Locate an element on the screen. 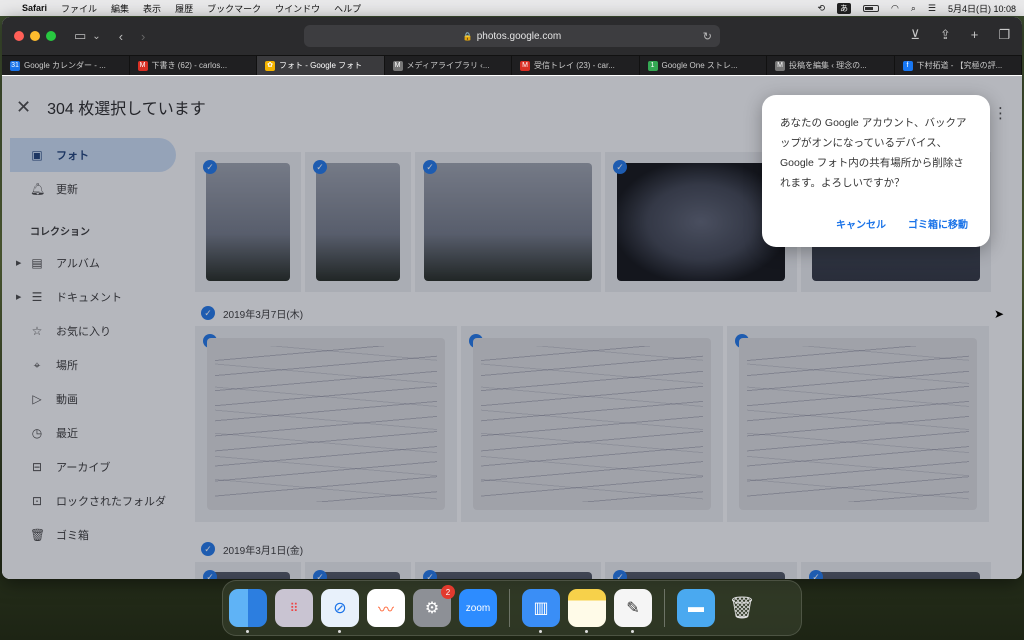  launchpad-icon: ⠿ is located at coordinates (294, 608).